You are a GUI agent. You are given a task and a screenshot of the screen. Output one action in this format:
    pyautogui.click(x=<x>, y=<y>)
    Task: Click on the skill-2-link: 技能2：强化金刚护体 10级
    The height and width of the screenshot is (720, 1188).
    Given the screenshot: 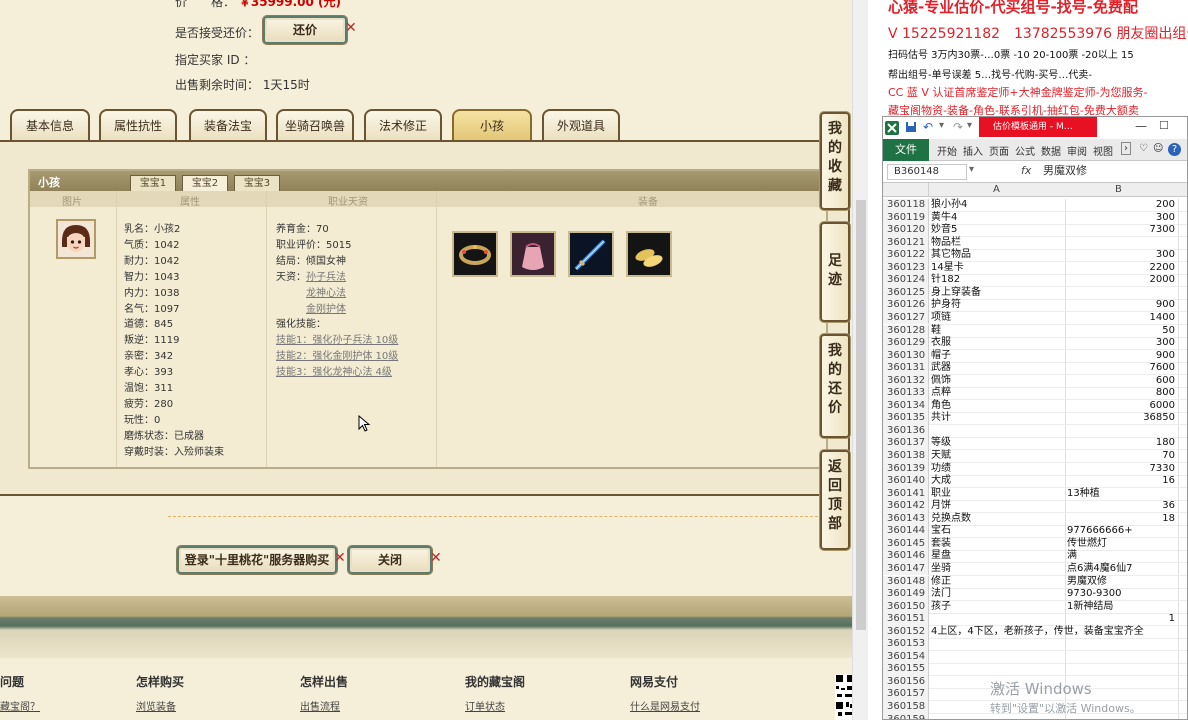 What is the action you would take?
    pyautogui.click(x=337, y=357)
    